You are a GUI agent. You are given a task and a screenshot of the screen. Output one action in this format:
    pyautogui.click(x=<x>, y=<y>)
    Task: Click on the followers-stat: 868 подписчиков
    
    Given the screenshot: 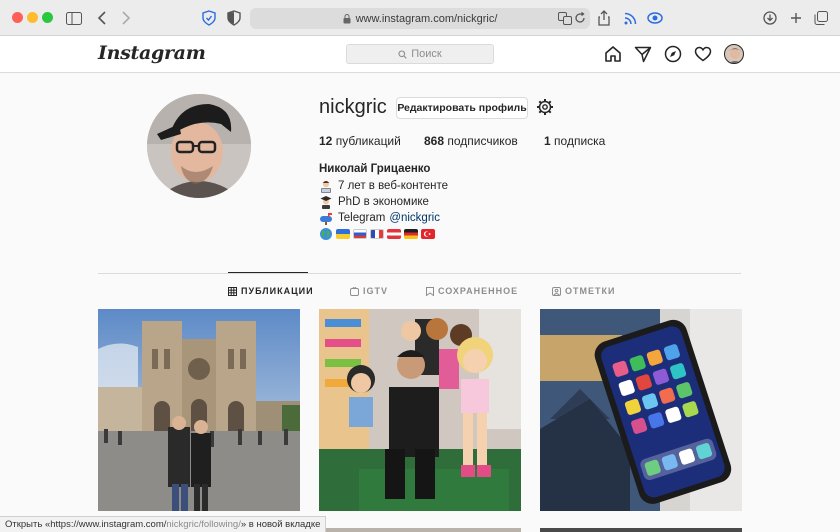 What is the action you would take?
    pyautogui.click(x=471, y=141)
    